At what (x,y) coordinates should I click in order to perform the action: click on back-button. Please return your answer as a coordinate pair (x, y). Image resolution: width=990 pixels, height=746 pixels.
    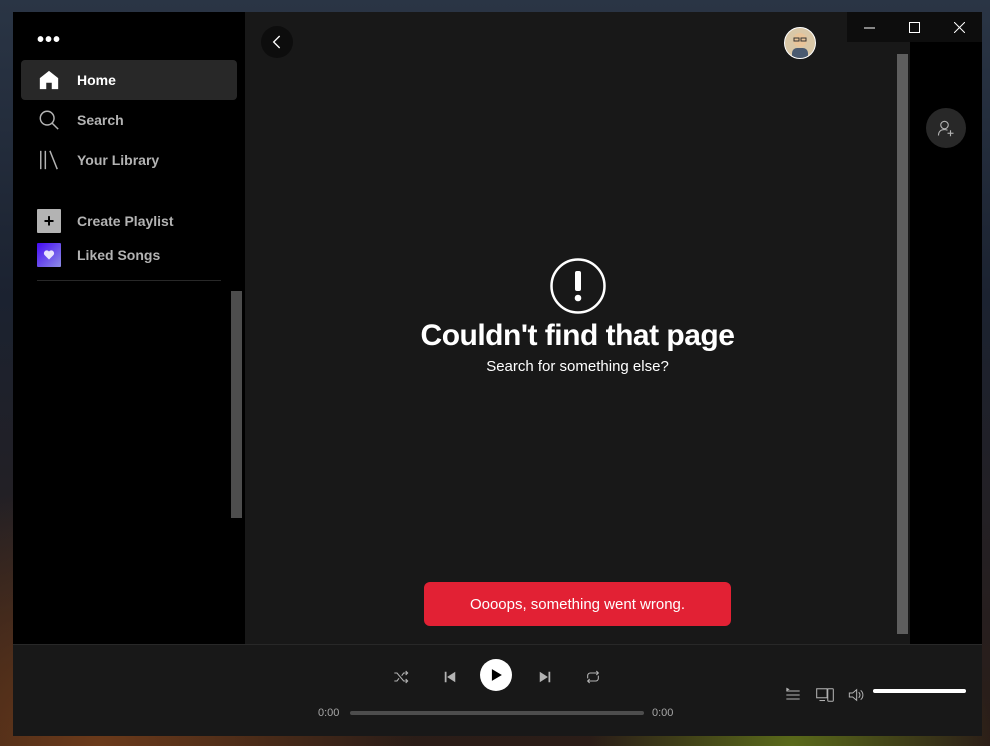
    Looking at the image, I should click on (277, 42).